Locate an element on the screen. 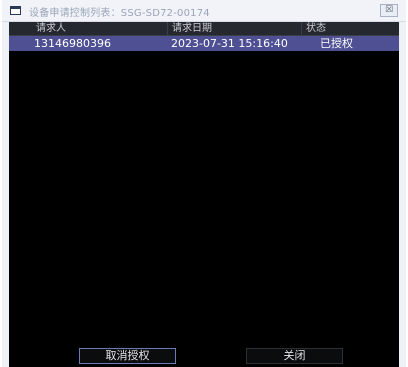  table-header: 请求人 请求日期 状态 is located at coordinates (204, 29).